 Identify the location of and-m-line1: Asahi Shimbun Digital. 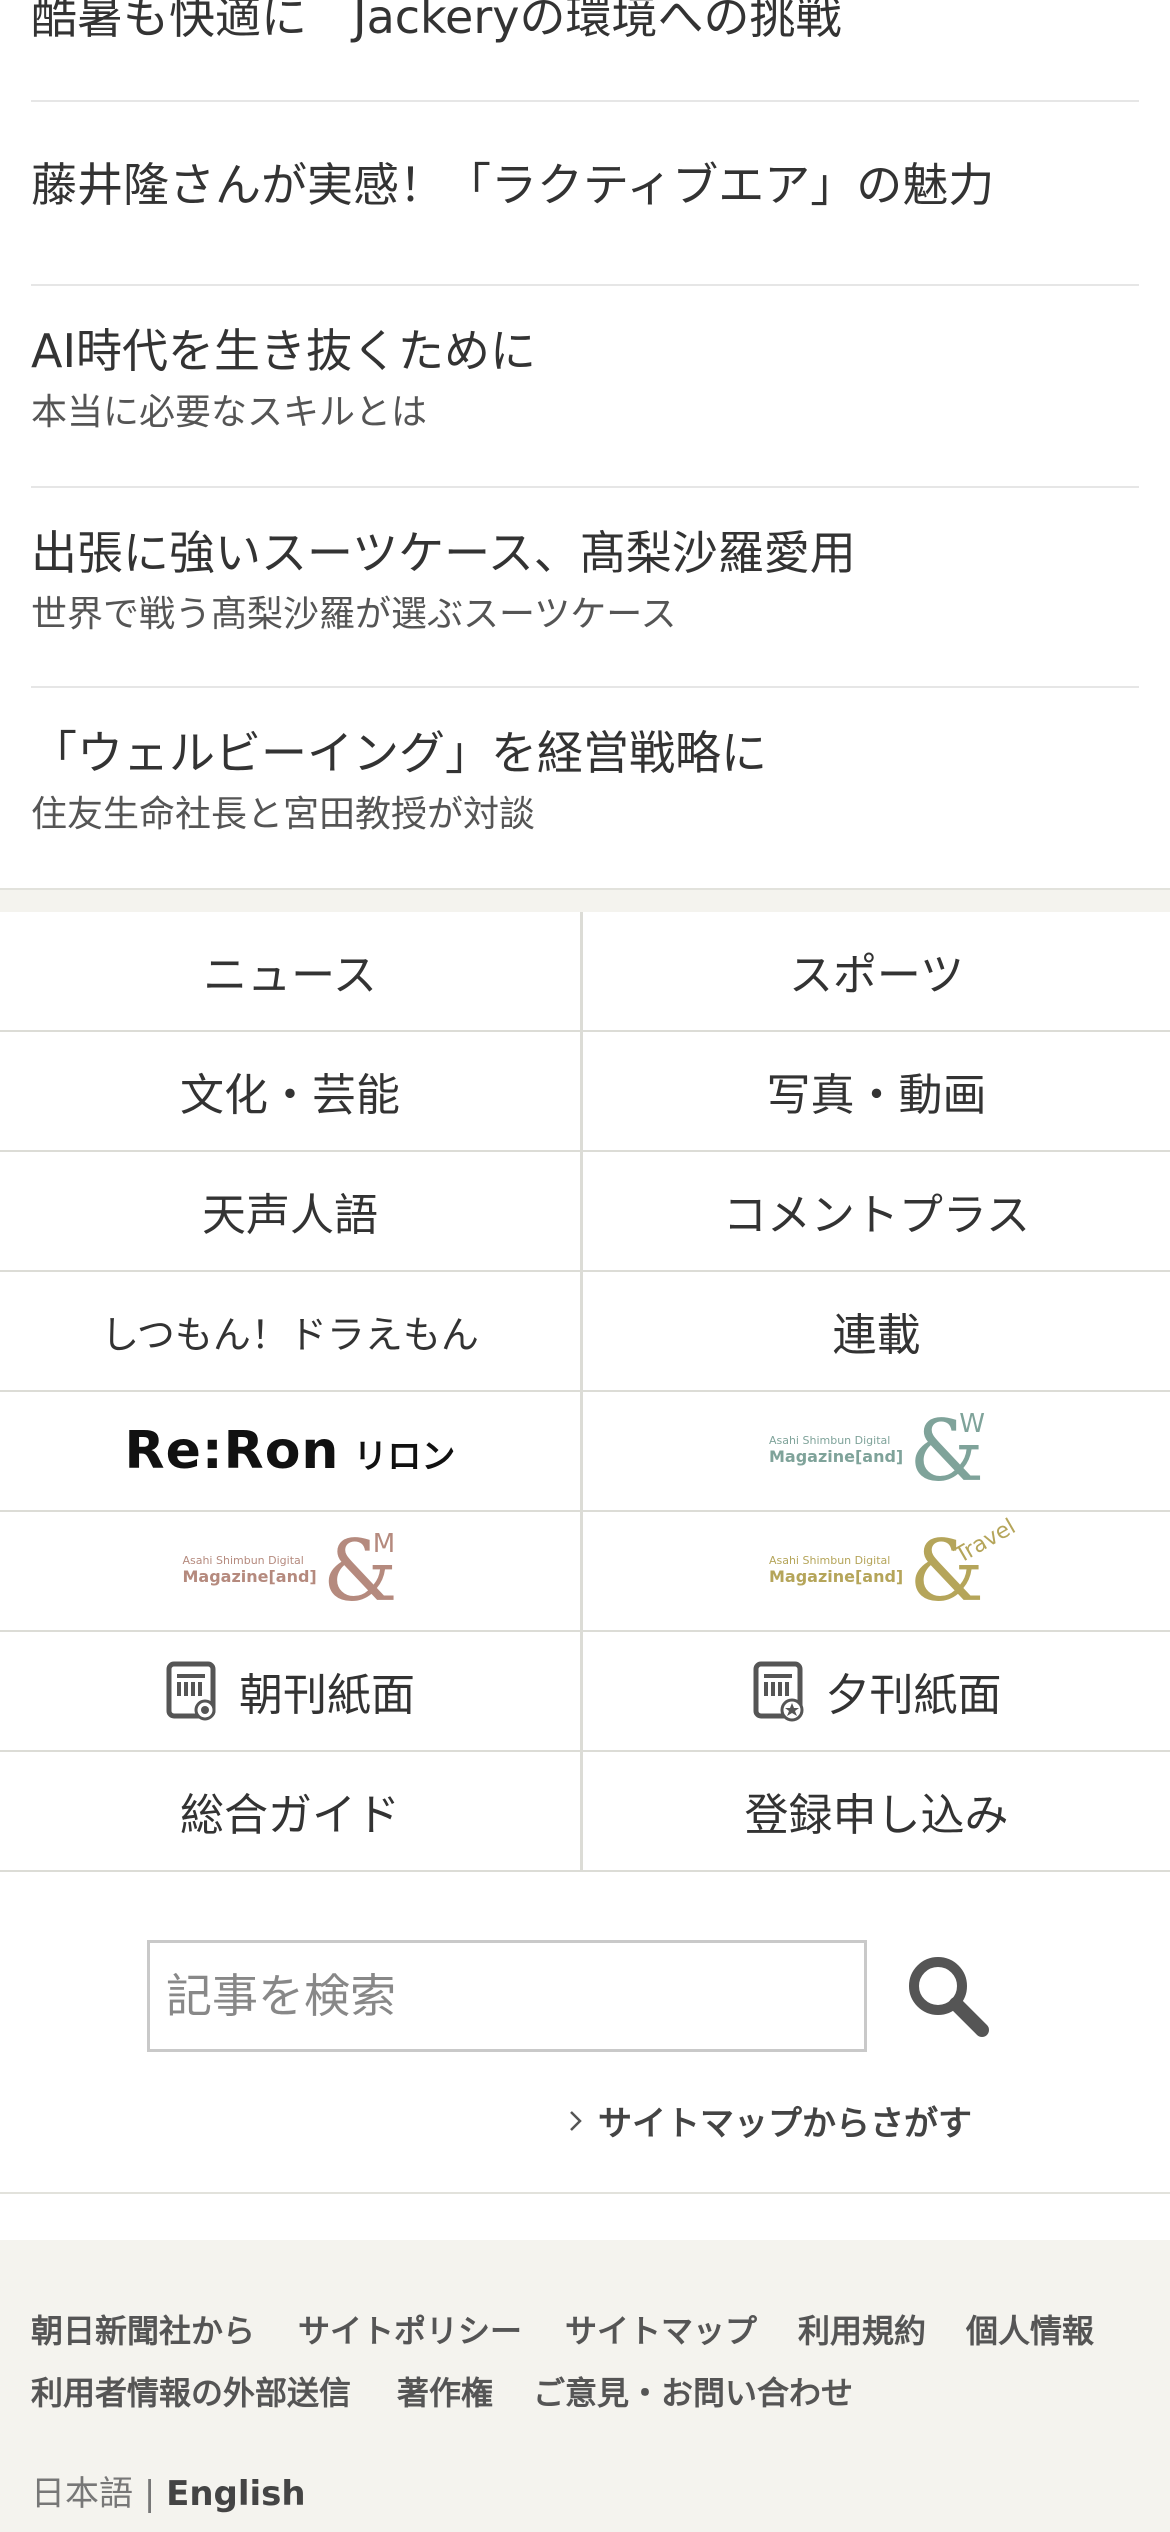
(243, 1561).